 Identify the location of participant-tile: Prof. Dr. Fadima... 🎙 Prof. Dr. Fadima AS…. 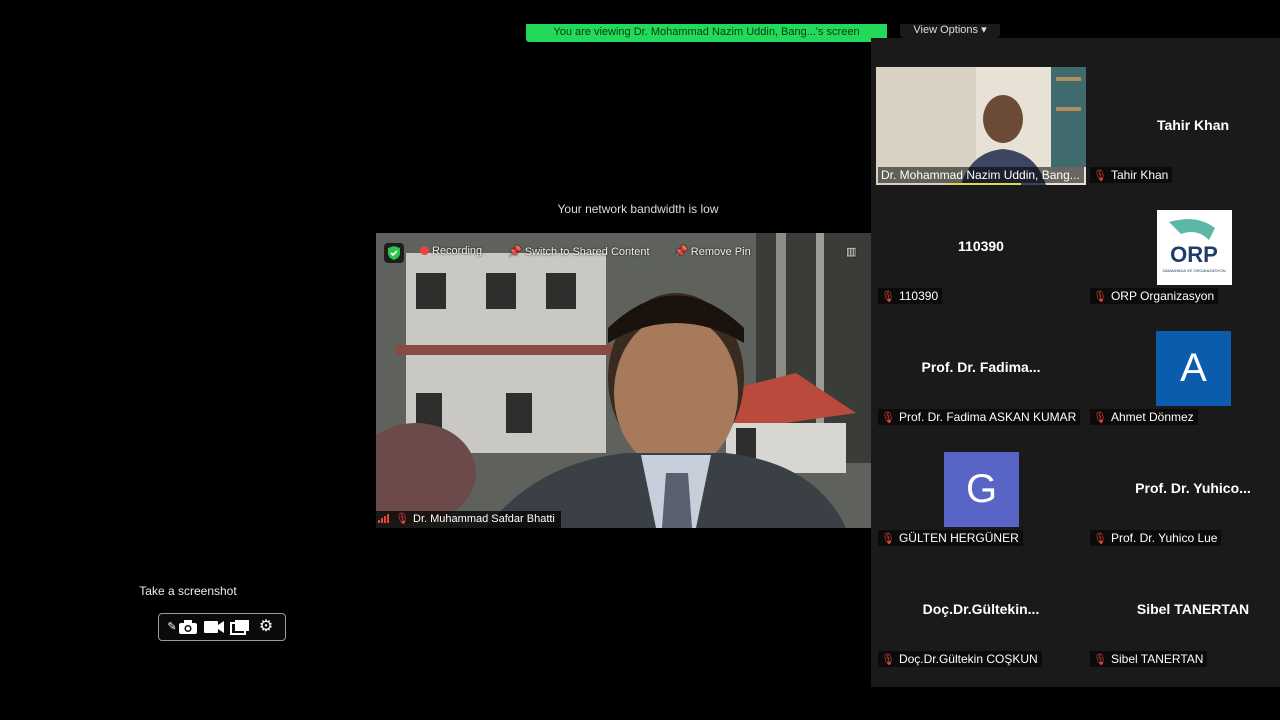
(981, 368).